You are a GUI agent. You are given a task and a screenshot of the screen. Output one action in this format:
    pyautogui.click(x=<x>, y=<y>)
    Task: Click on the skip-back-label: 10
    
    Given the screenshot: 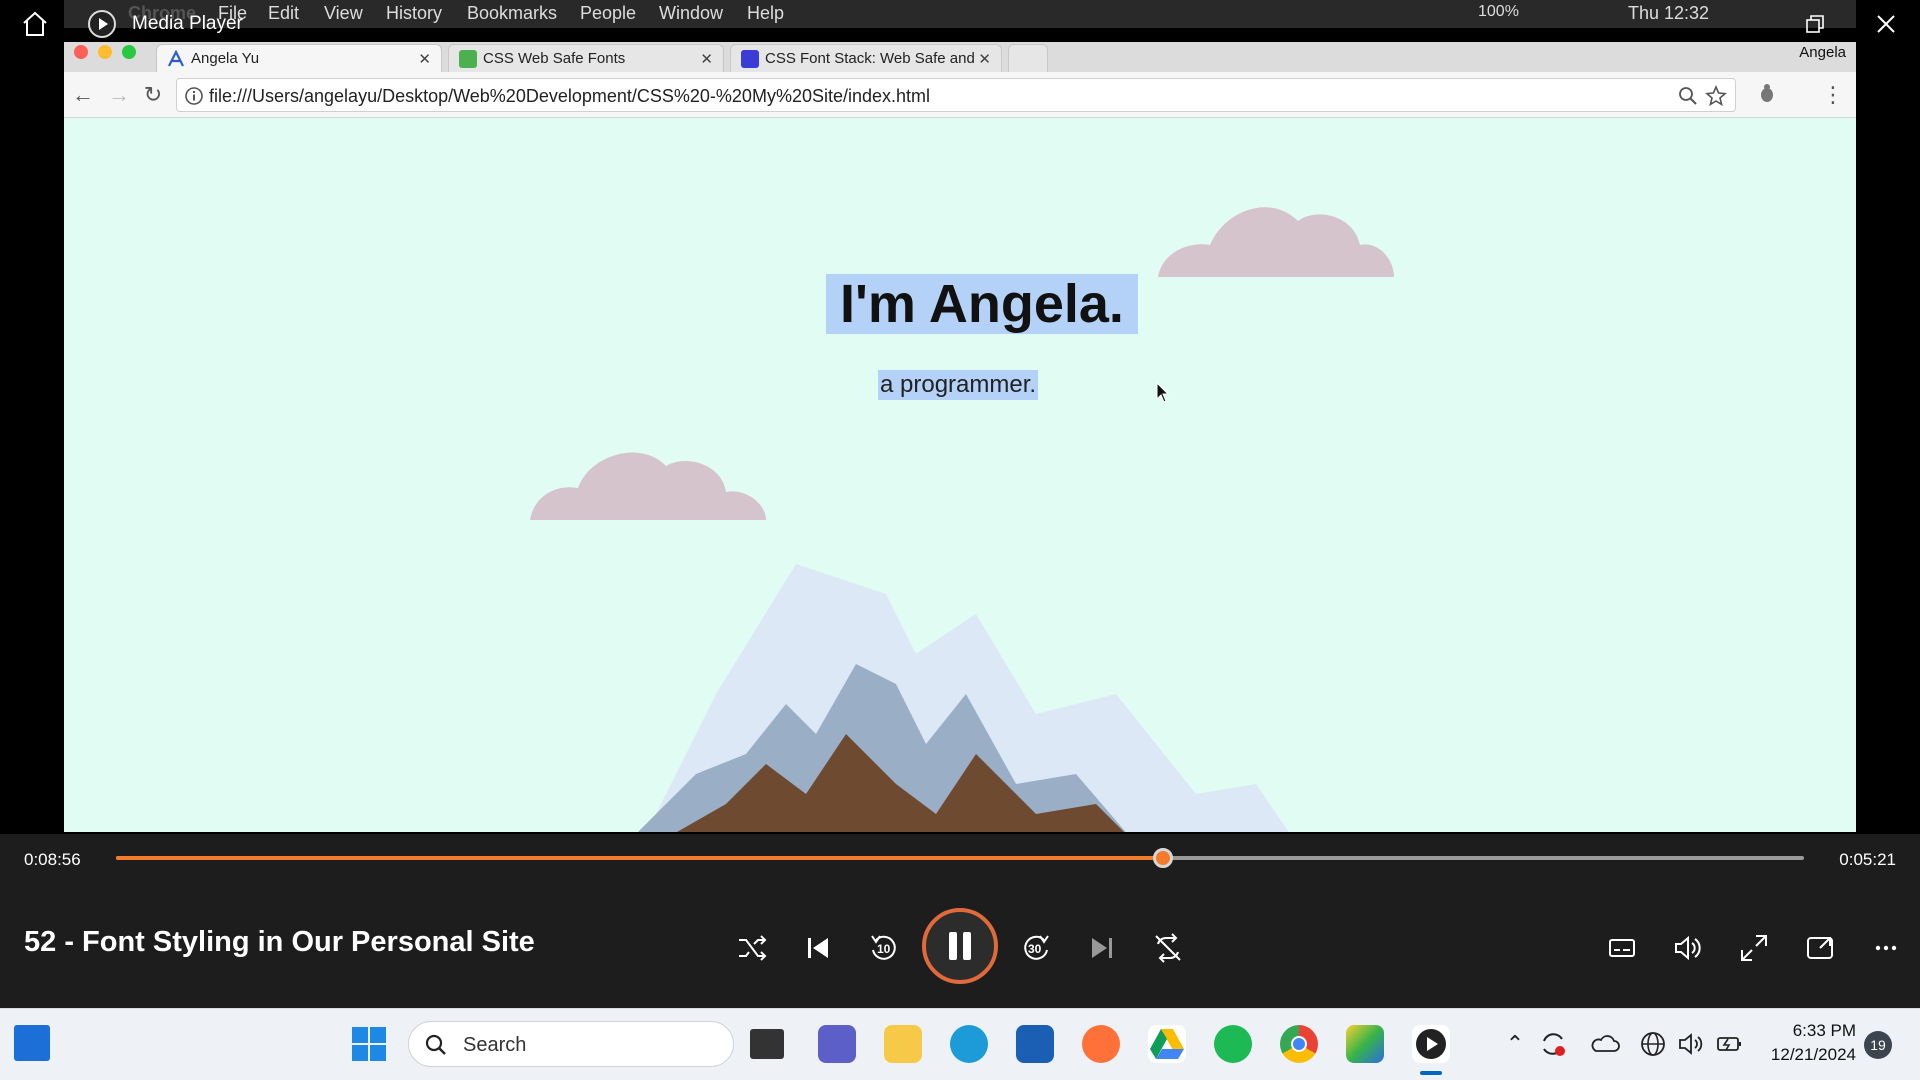 What is the action you would take?
    pyautogui.click(x=884, y=949)
    